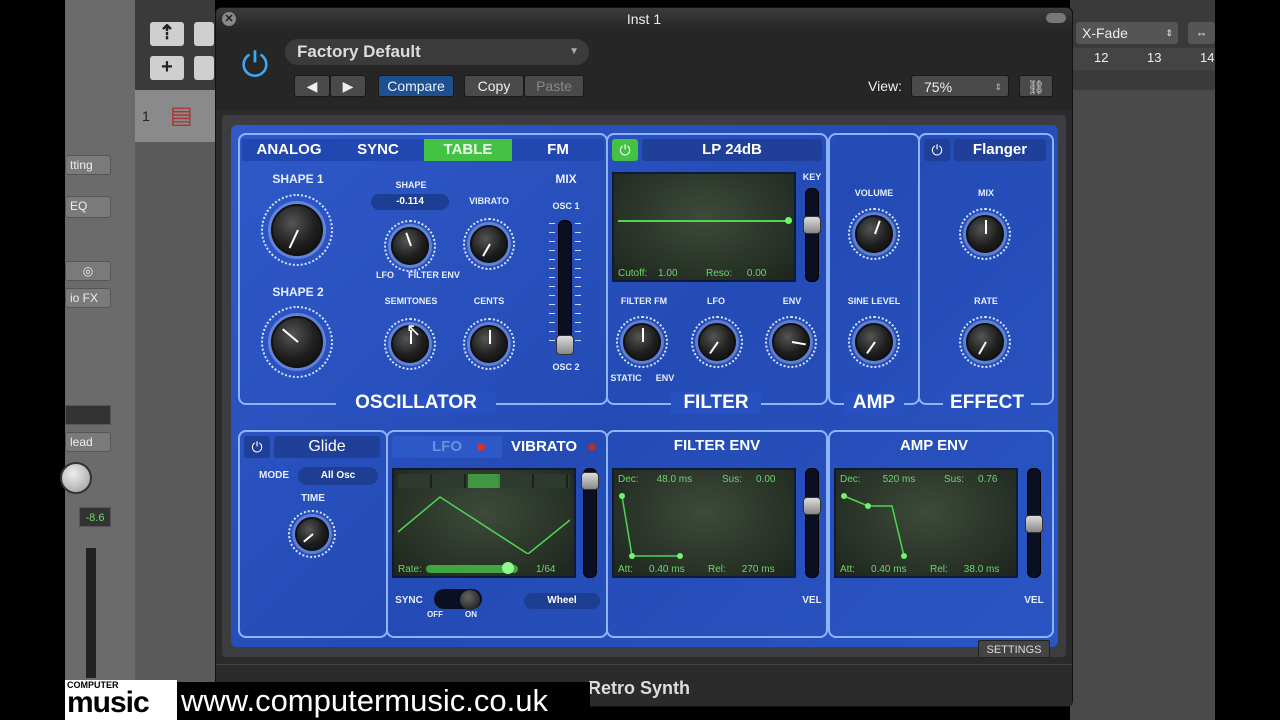 This screenshot has width=1280, height=720. I want to click on setting-label: tting, so click(88, 165).